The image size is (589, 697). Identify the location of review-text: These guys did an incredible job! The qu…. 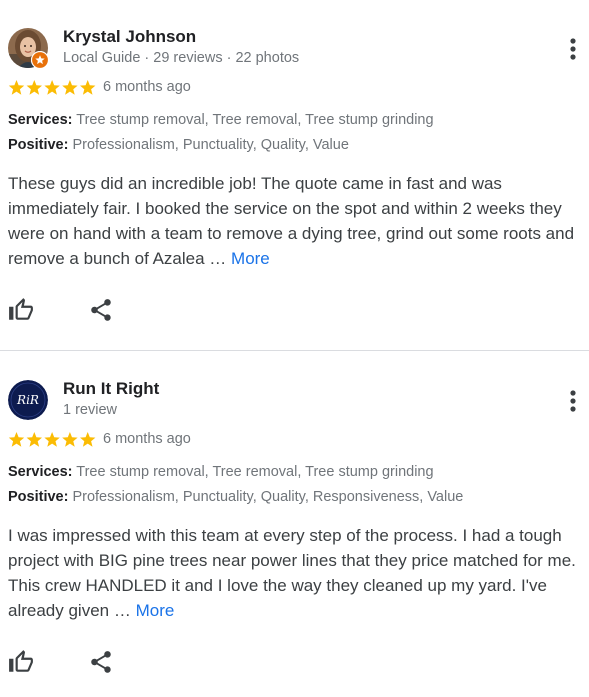
(298, 221).